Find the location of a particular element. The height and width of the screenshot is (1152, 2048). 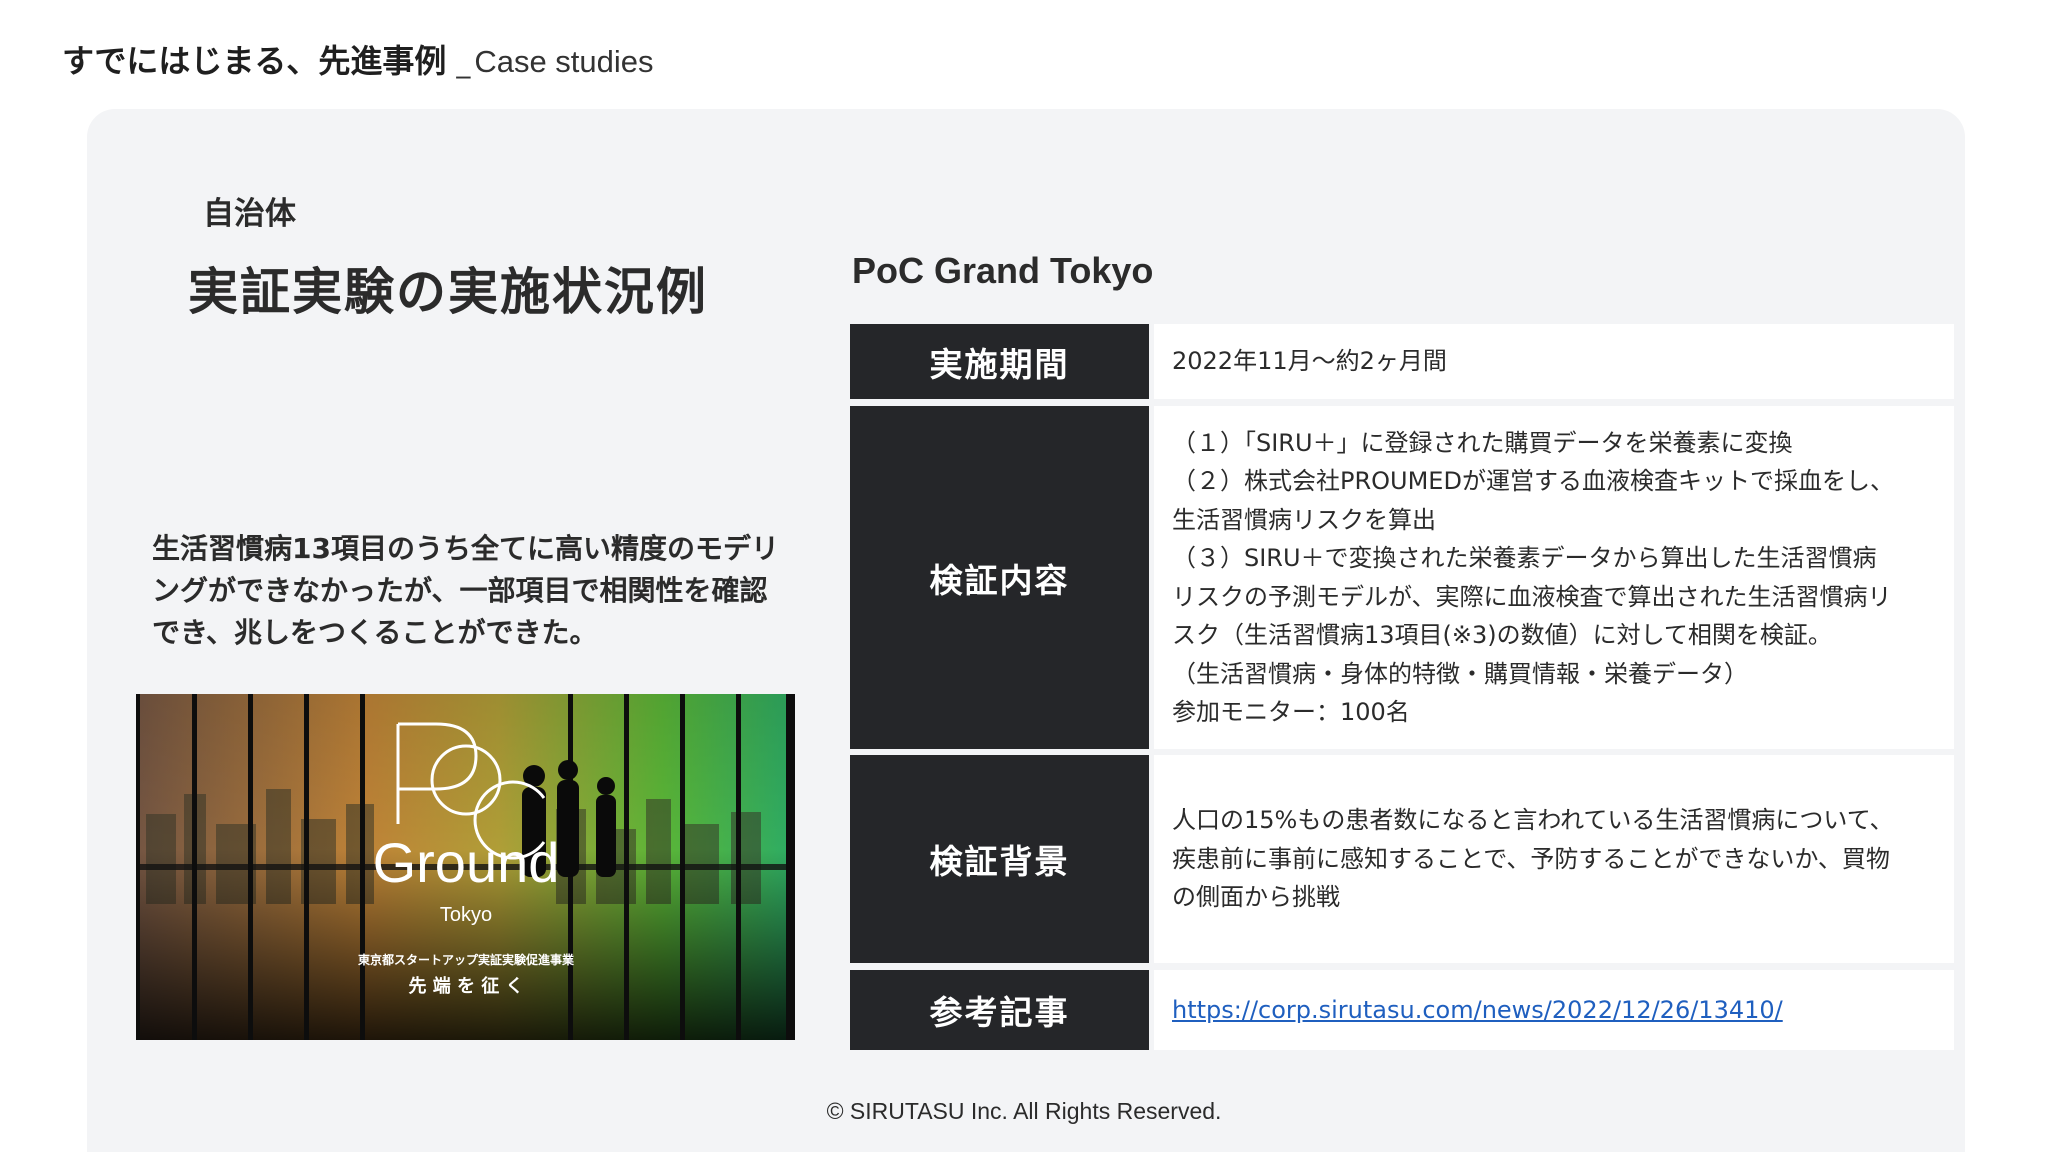

content-line: スク（生活習慣病13項目(※3)の数値）に対して相関を検証。 is located at coordinates (1502, 635).